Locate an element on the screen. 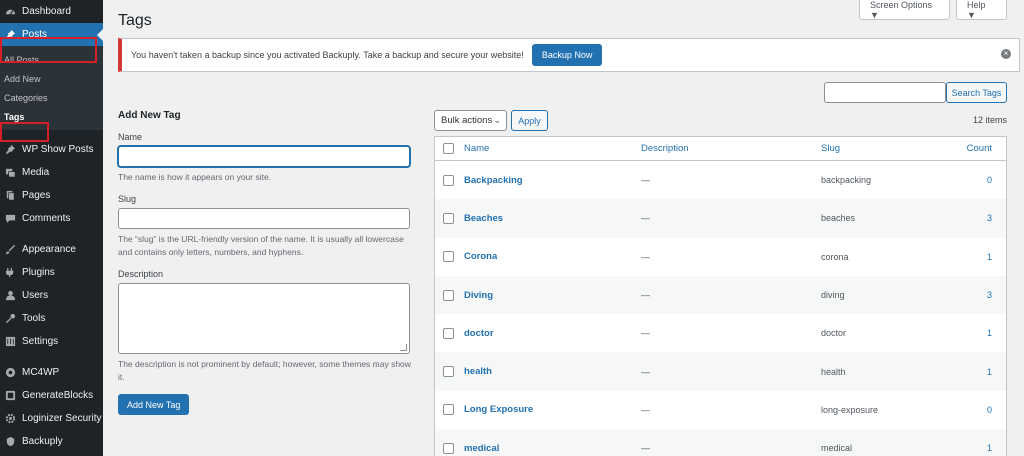 The image size is (1024, 456). sidebar-item-backuply: Backuply is located at coordinates (51, 441).